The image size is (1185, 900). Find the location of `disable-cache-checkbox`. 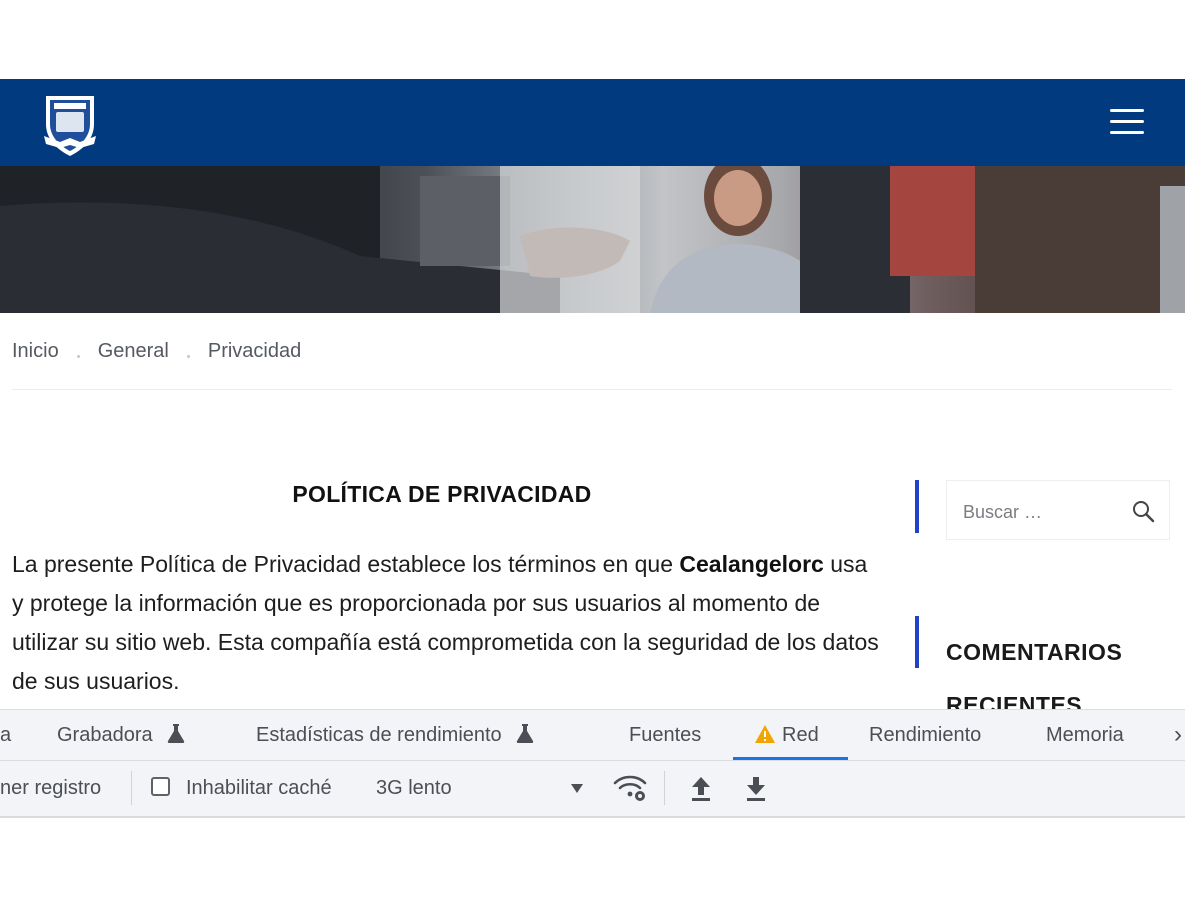

disable-cache-checkbox is located at coordinates (160, 786).